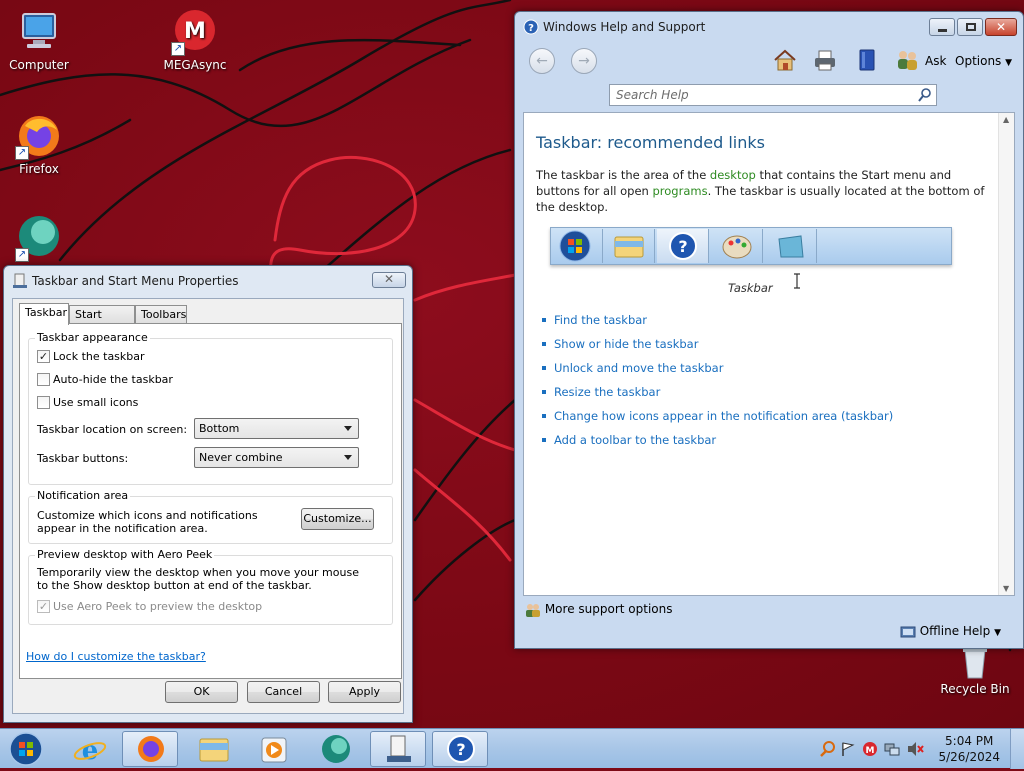  What do you see at coordinates (102, 319) in the screenshot?
I see `tab-start-menu: Start Menu` at bounding box center [102, 319].